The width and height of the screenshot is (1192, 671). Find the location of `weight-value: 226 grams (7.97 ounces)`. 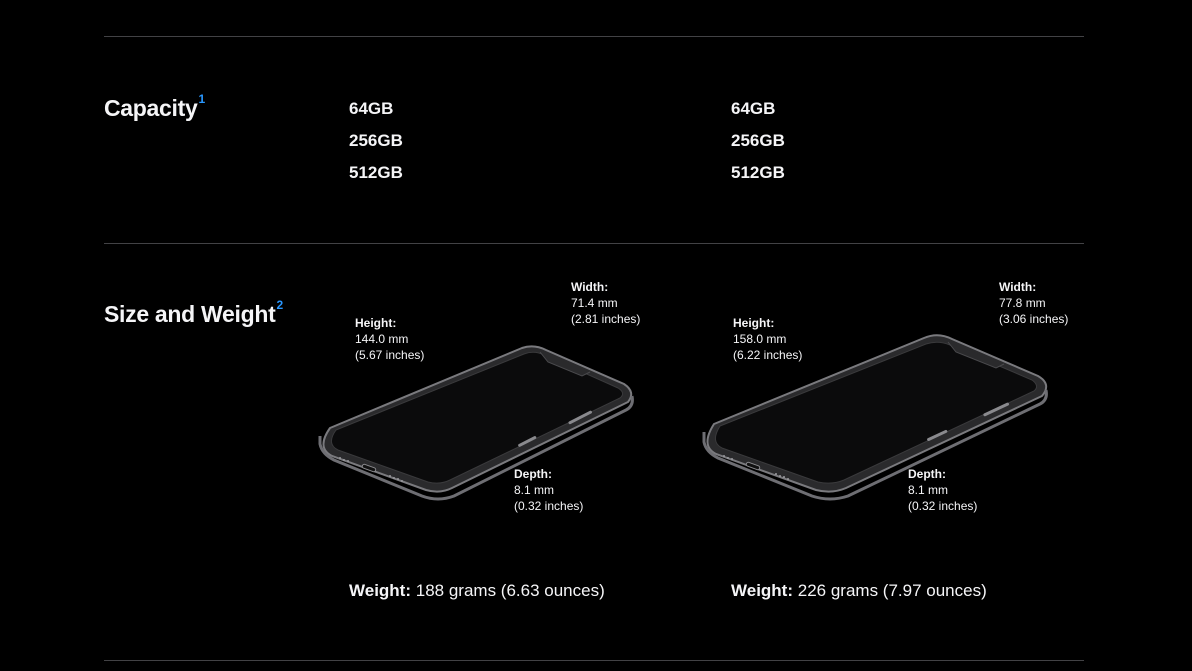

weight-value: 226 grams (7.97 ounces) is located at coordinates (892, 590).